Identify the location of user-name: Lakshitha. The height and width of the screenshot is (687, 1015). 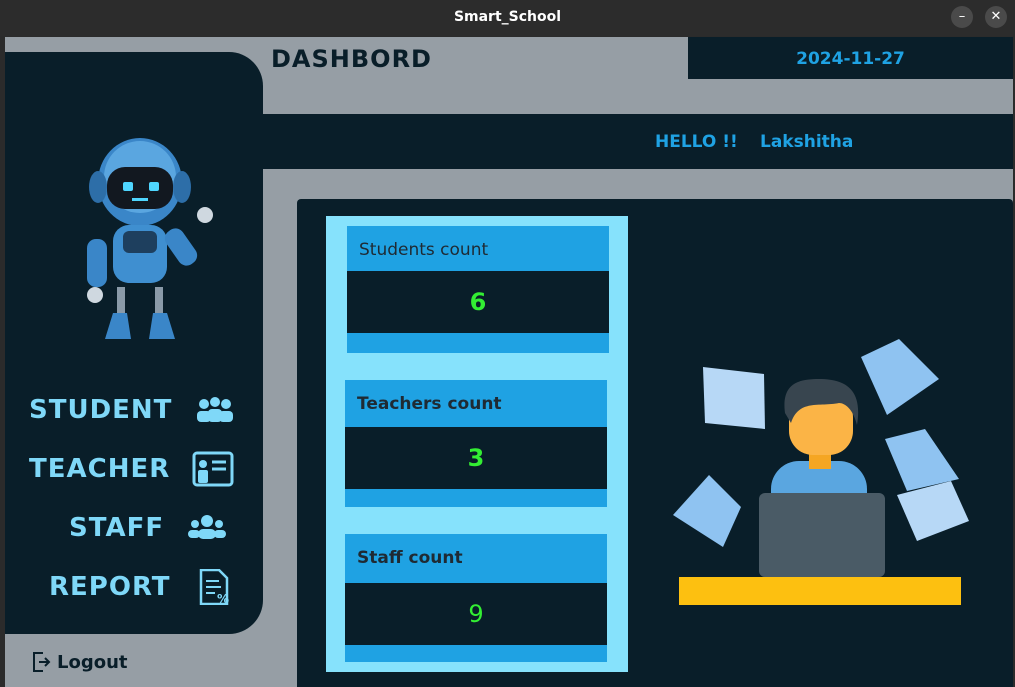
(807, 142).